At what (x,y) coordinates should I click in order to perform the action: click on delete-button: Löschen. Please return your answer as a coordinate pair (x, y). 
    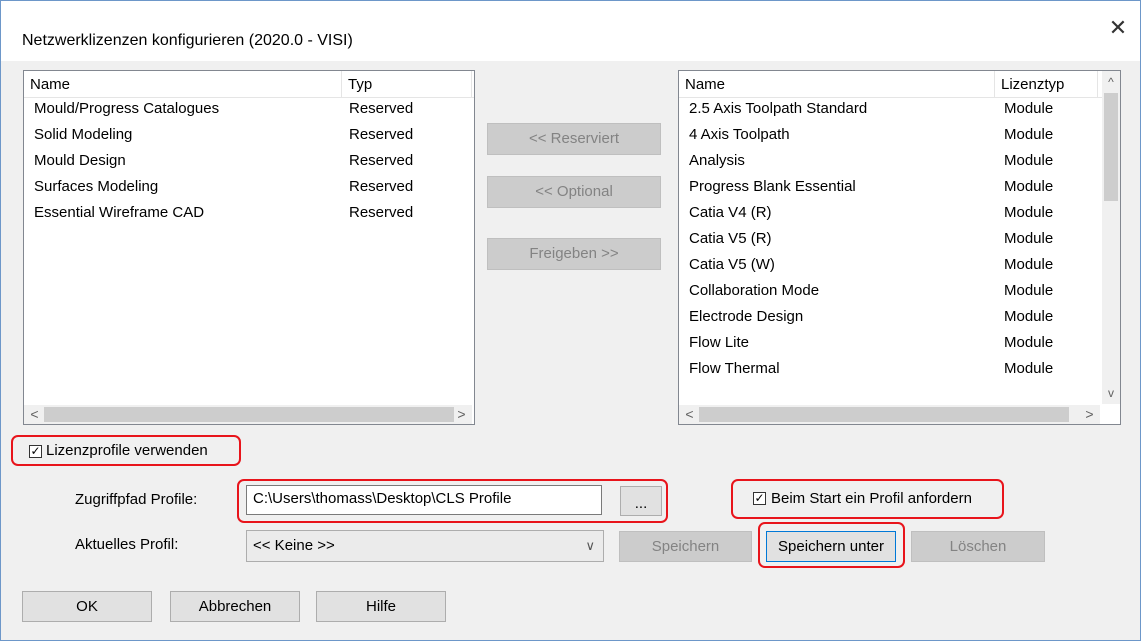
    Looking at the image, I should click on (978, 546).